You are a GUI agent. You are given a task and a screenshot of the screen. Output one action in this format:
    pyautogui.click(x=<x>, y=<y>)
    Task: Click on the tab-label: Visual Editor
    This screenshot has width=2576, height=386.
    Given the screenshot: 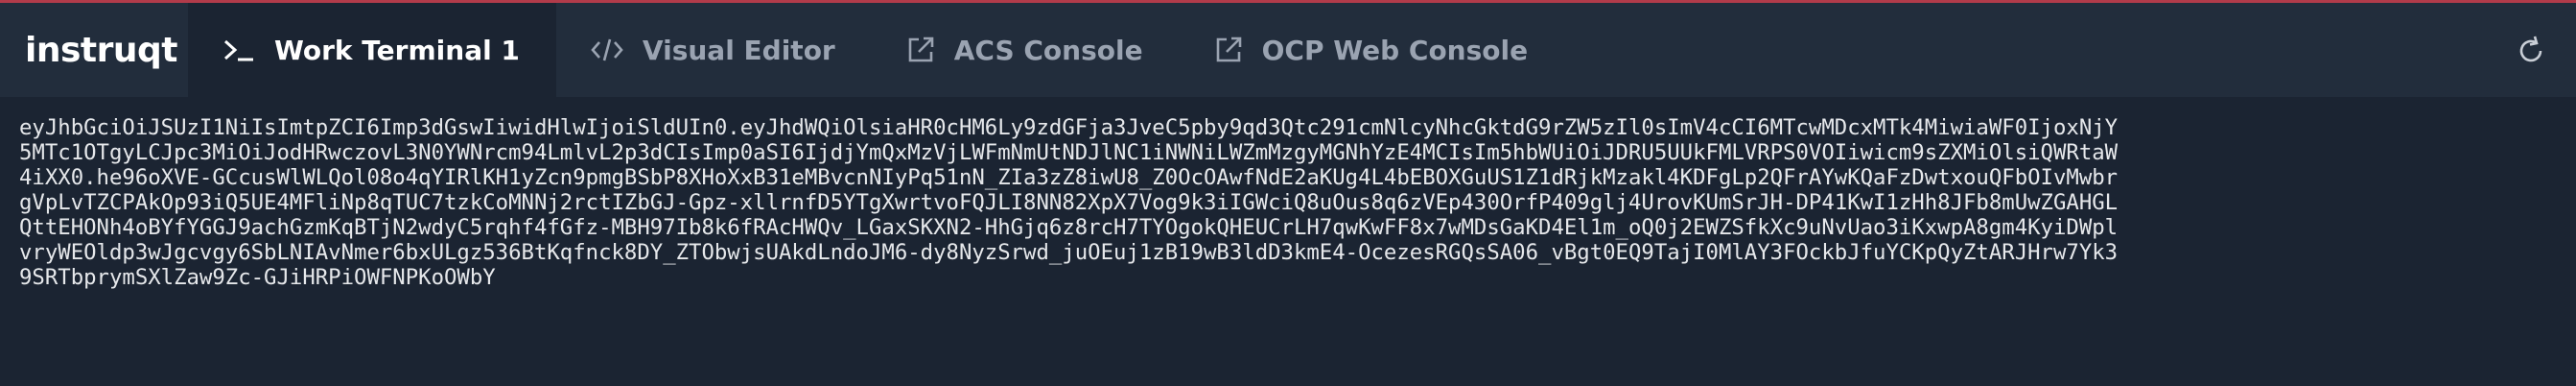 What is the action you would take?
    pyautogui.click(x=738, y=50)
    